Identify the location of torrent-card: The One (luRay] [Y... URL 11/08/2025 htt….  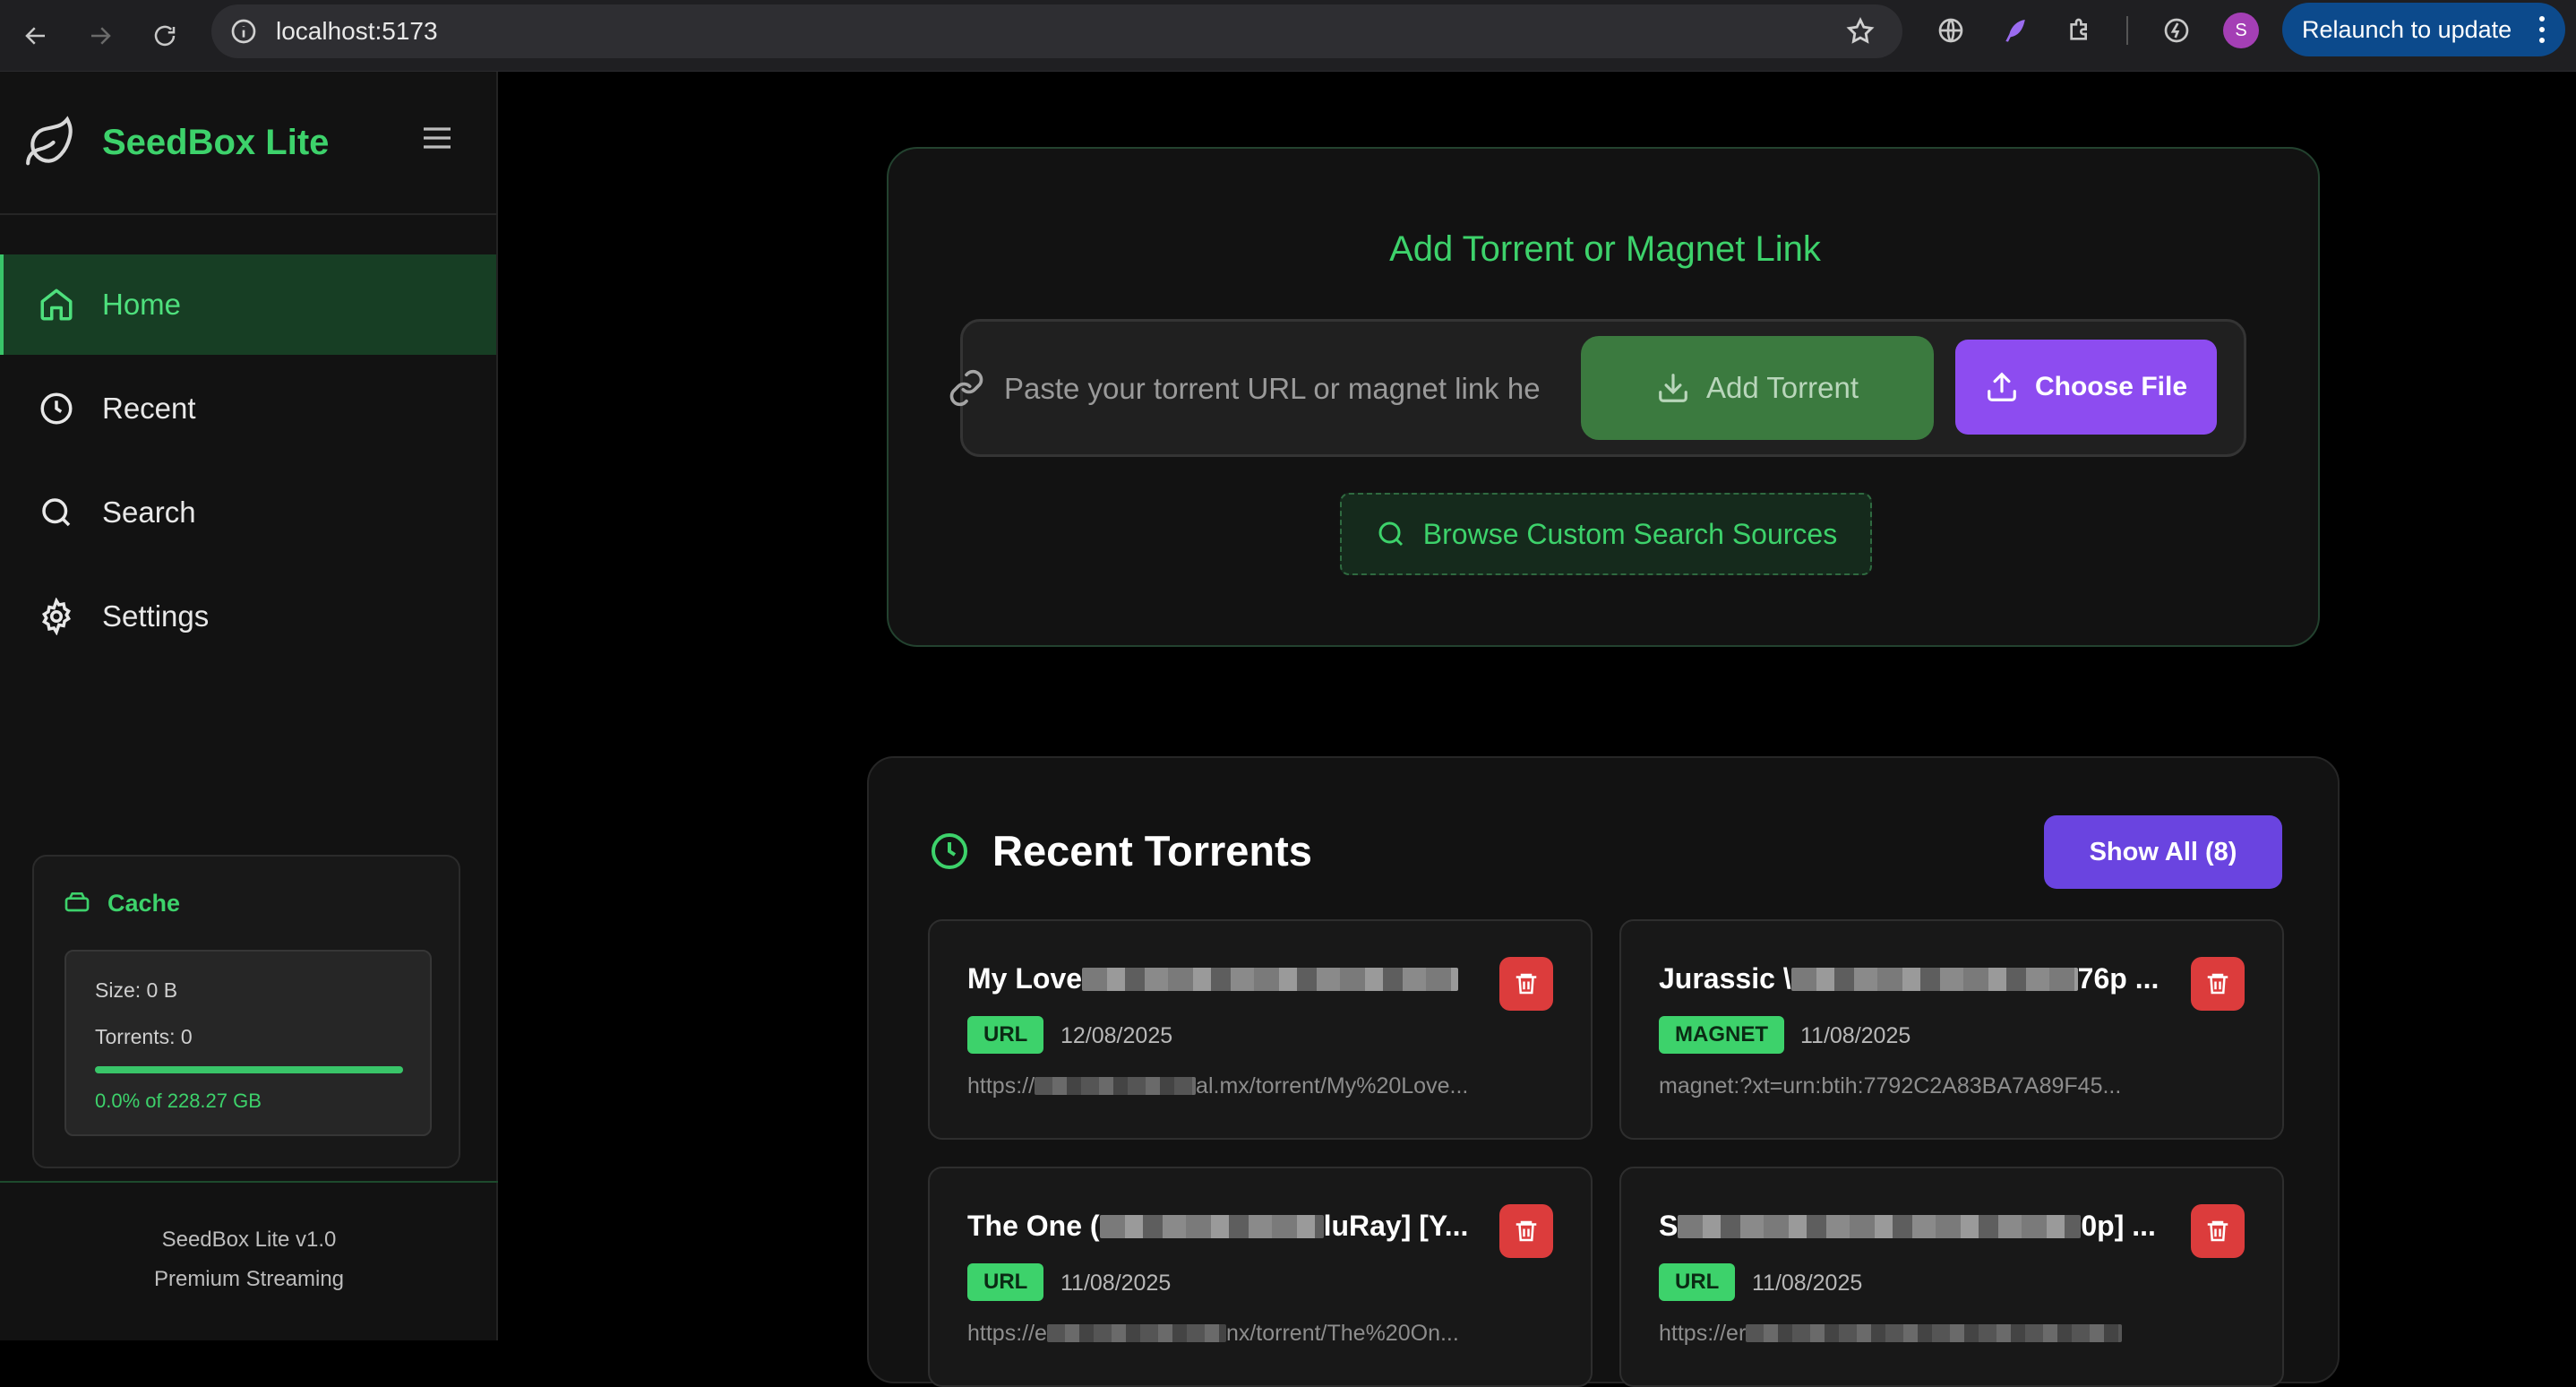
(1260, 1277).